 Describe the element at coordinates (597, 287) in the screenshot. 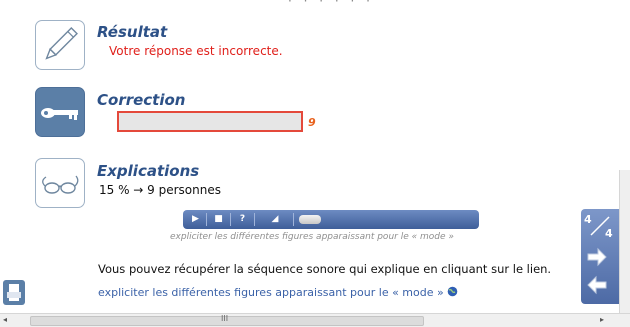

I see `previous-arrow-icon` at that location.